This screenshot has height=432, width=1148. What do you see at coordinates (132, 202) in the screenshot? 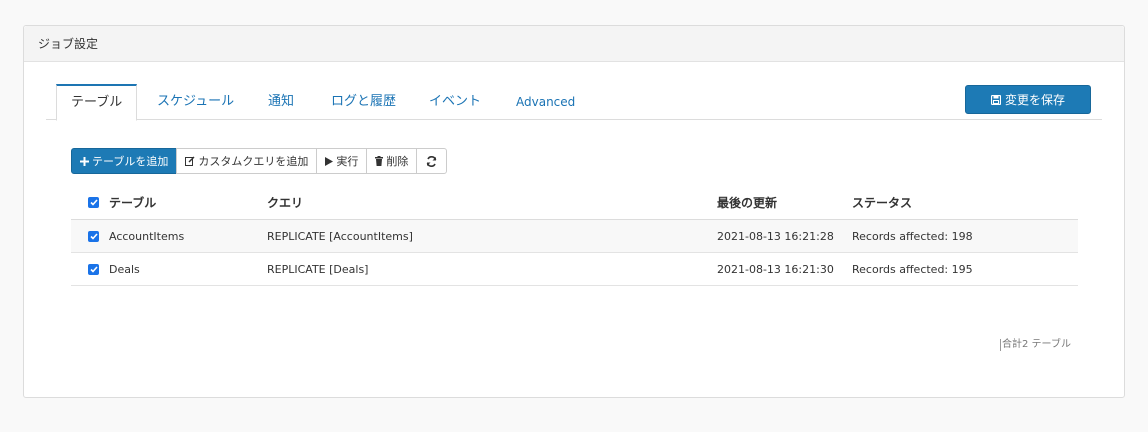
I see `column-header-table: テーブル` at bounding box center [132, 202].